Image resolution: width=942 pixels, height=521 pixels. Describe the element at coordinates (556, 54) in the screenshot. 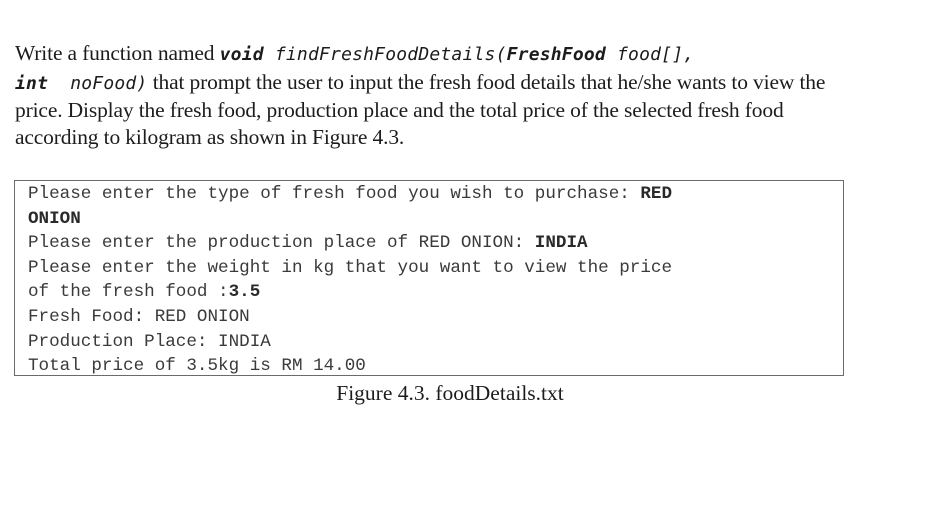

I see `param1-type: FreshFood` at that location.